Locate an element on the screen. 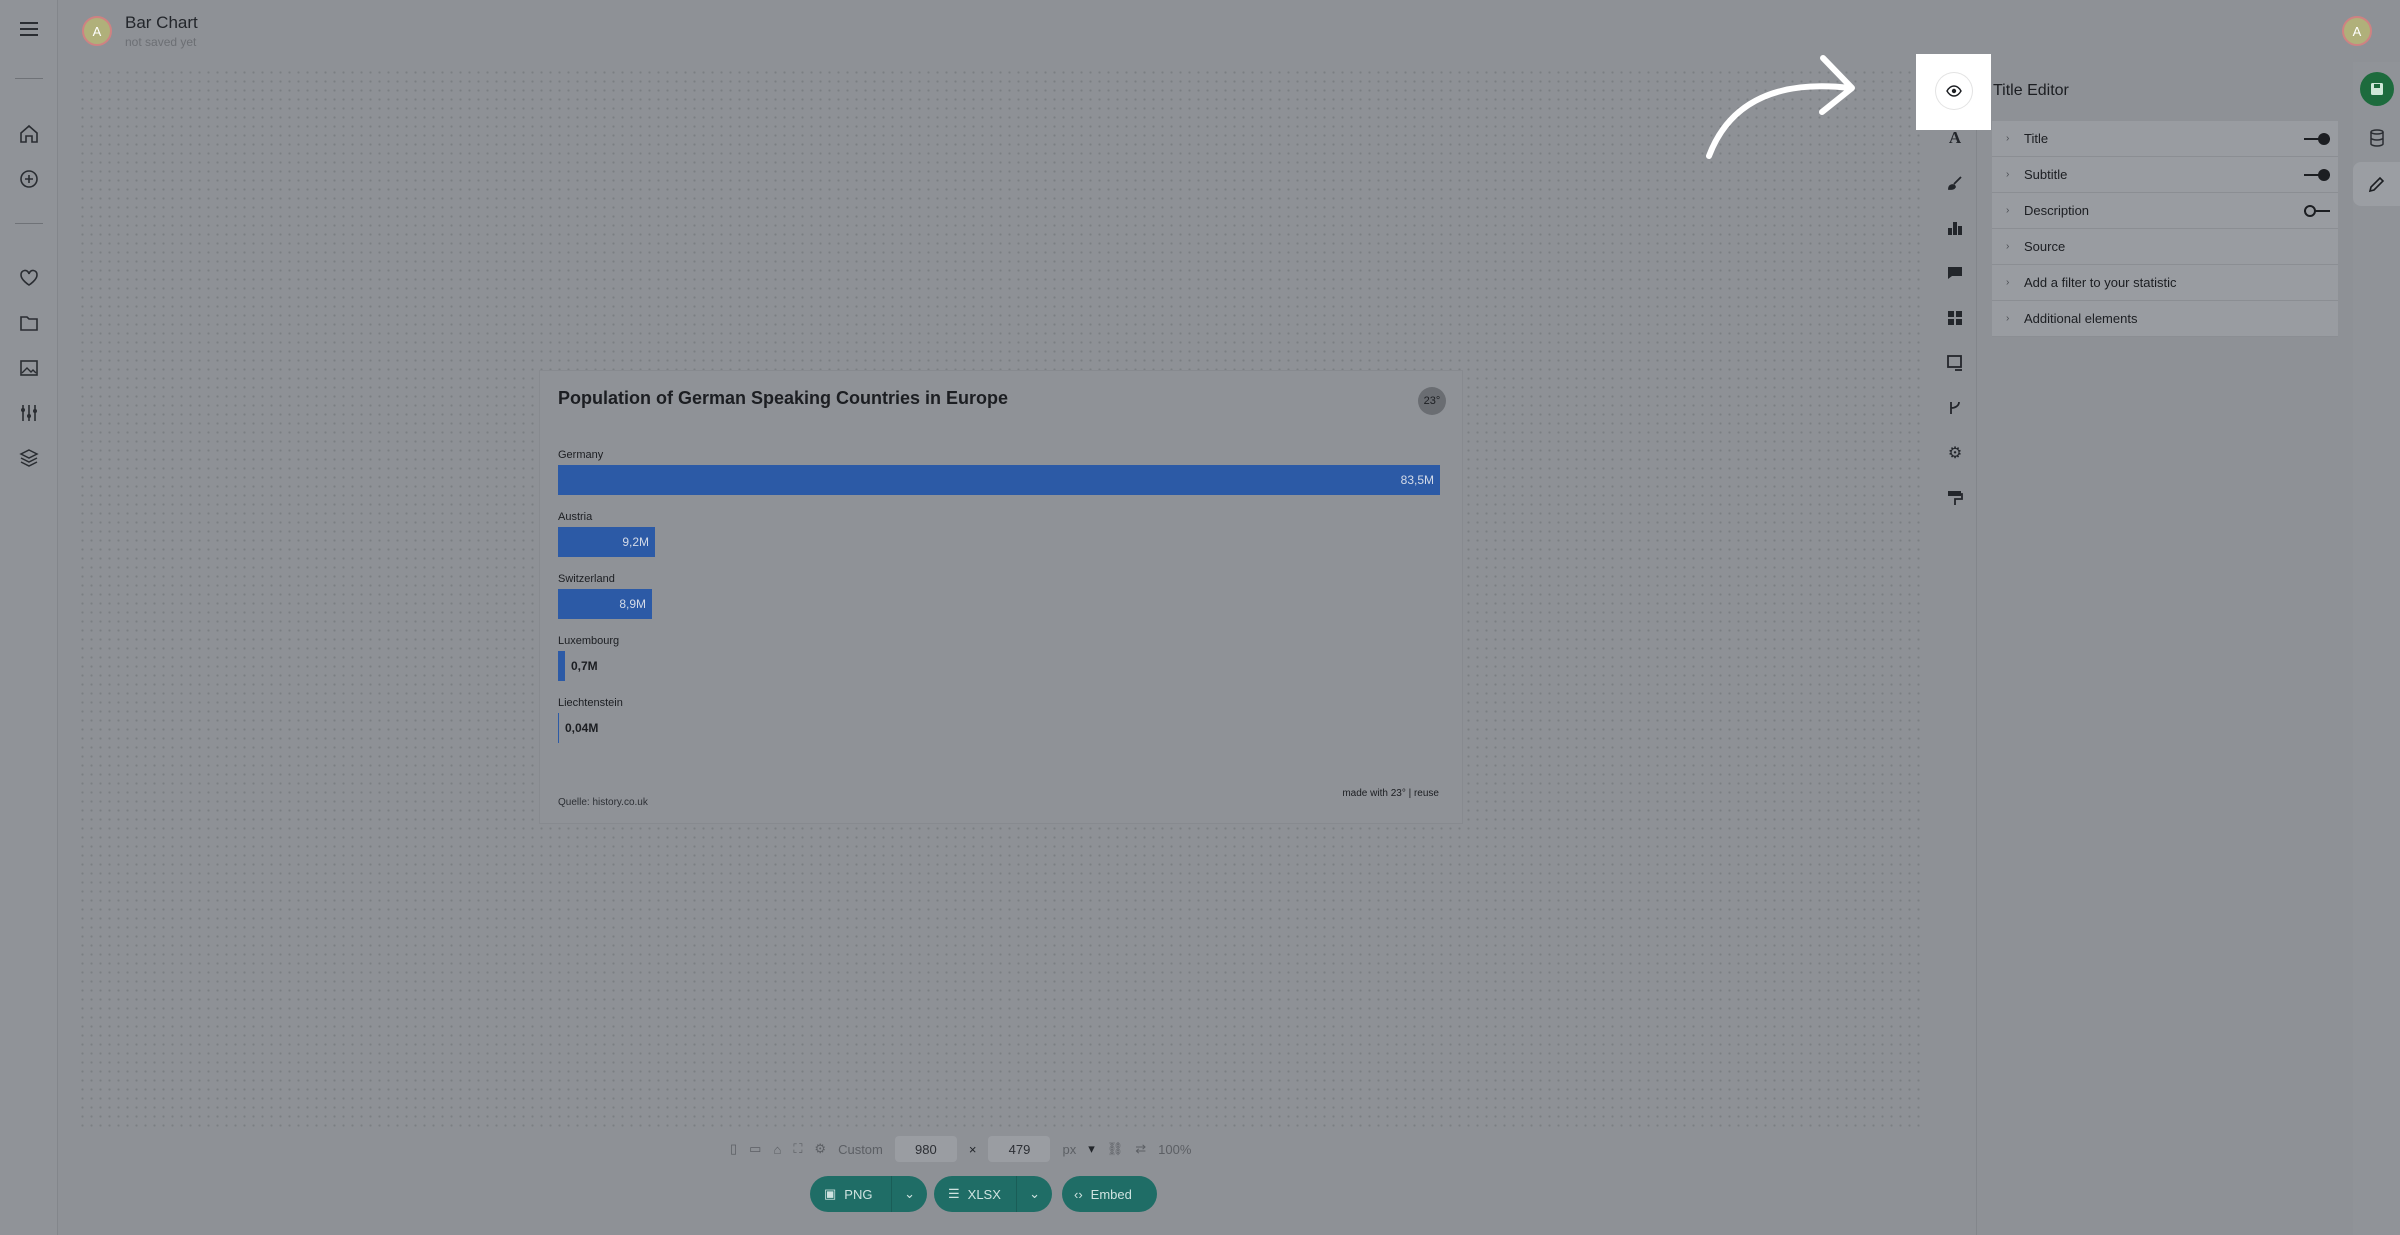  embed-button: ‹› Embed is located at coordinates (1109, 1194).